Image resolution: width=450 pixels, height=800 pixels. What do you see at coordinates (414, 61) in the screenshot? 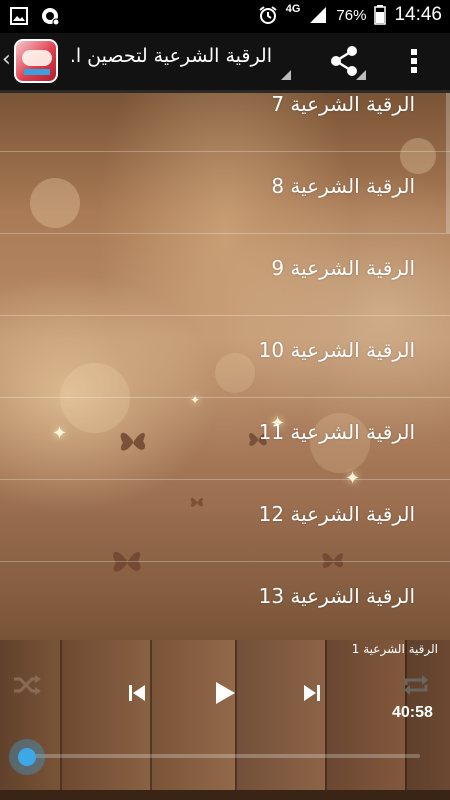
I see `overflow-menu-icon` at bounding box center [414, 61].